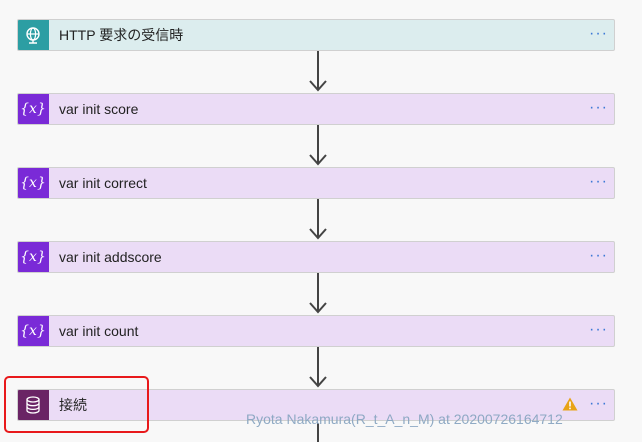  What do you see at coordinates (76, 404) in the screenshot?
I see `highlight-box` at bounding box center [76, 404].